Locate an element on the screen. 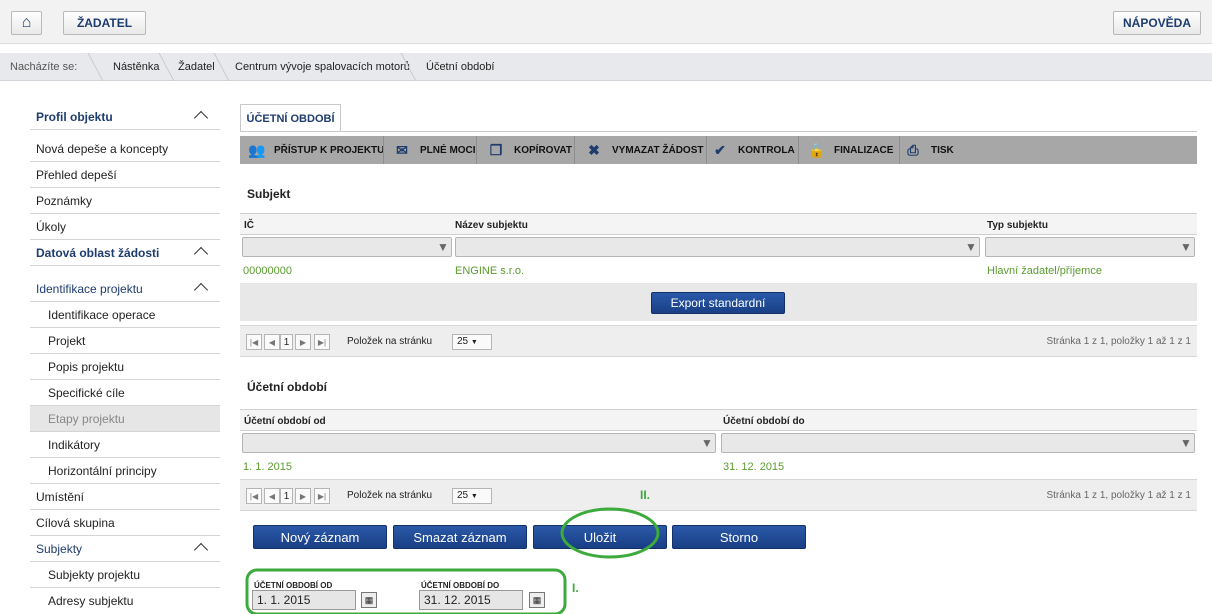 The height and width of the screenshot is (614, 1212). annotation-overlay is located at coordinates (452, 560).